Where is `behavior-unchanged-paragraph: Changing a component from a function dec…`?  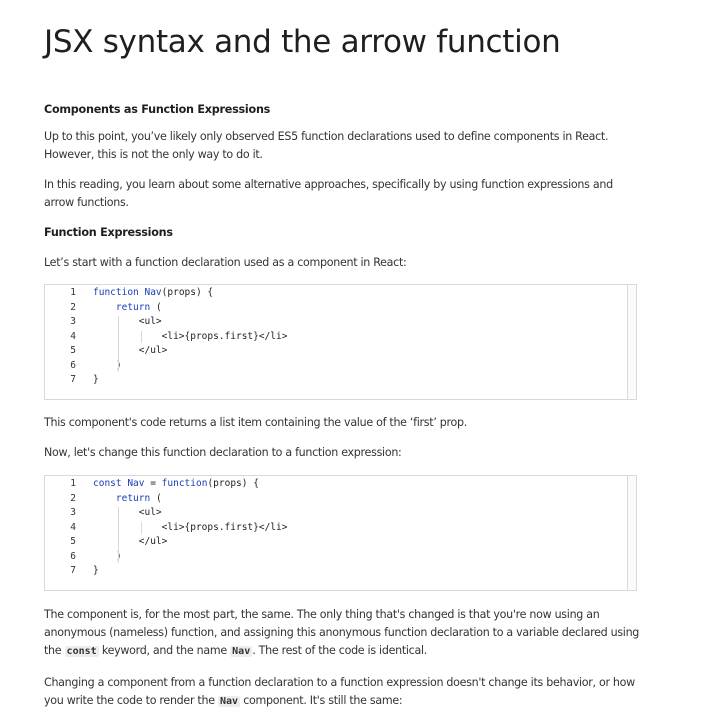 behavior-unchanged-paragraph: Changing a component from a function dec… is located at coordinates (339, 691).